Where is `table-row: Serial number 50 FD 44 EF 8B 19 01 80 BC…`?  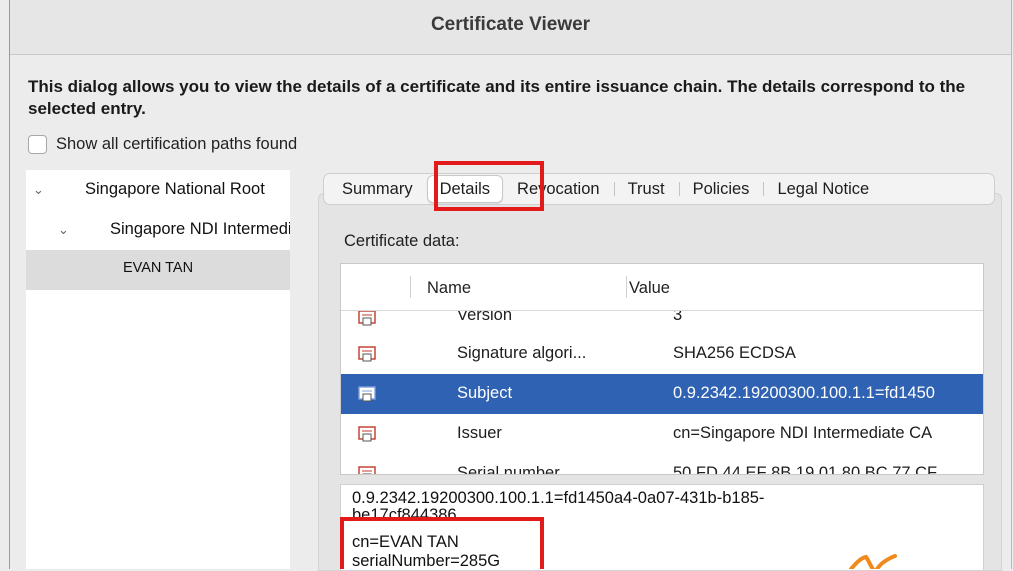
table-row: Serial number 50 FD 44 EF 8B 19 01 80 BC… is located at coordinates (662, 464).